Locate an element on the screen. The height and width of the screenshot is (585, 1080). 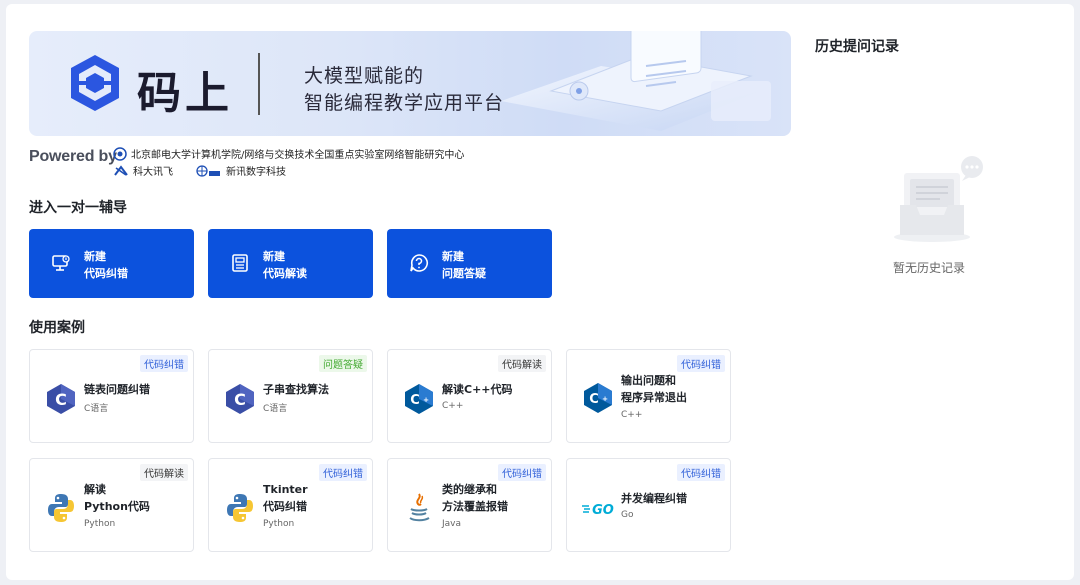
partner-xinxun-name: 新讯数字科技 is located at coordinates (256, 172).